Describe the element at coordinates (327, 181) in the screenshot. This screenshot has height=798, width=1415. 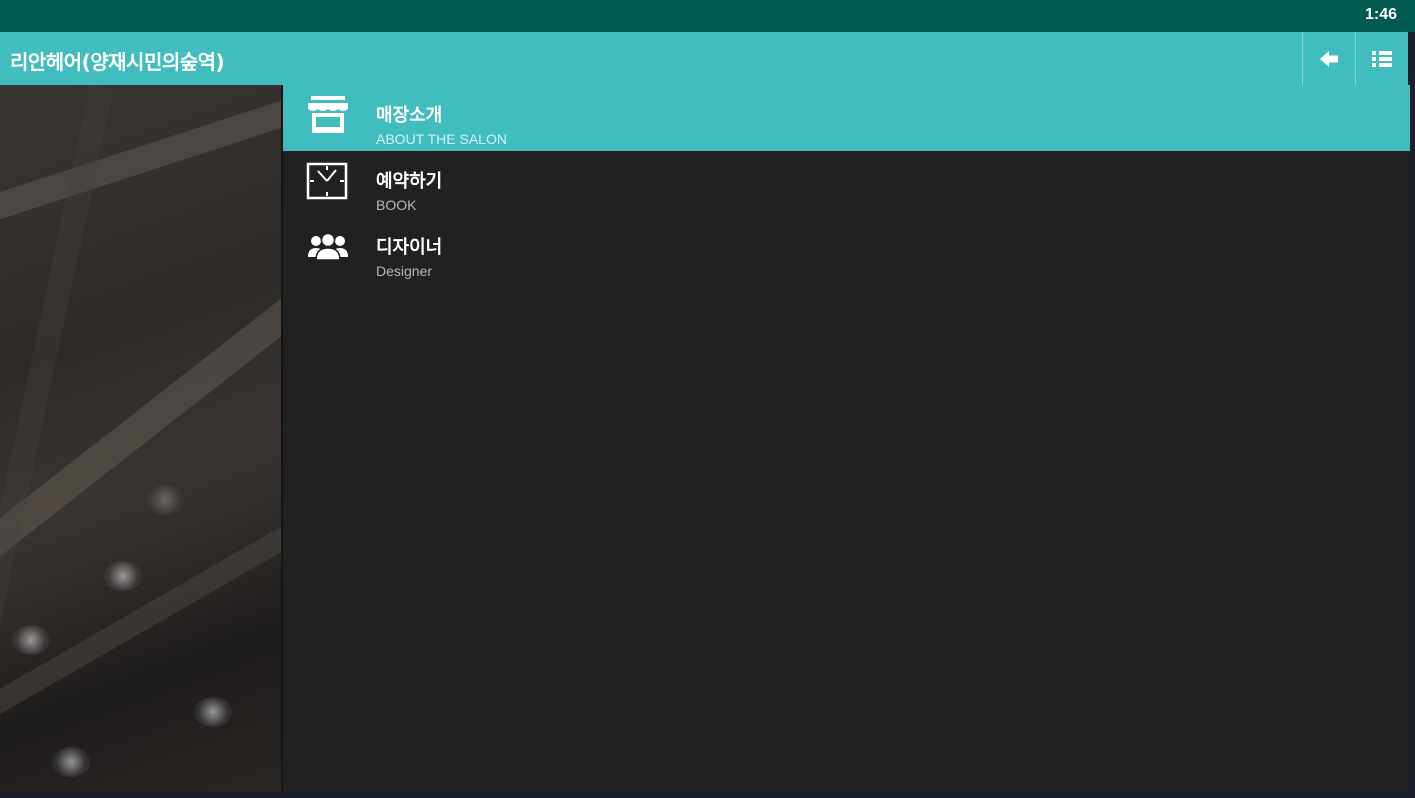
I see `clock-icon` at that location.